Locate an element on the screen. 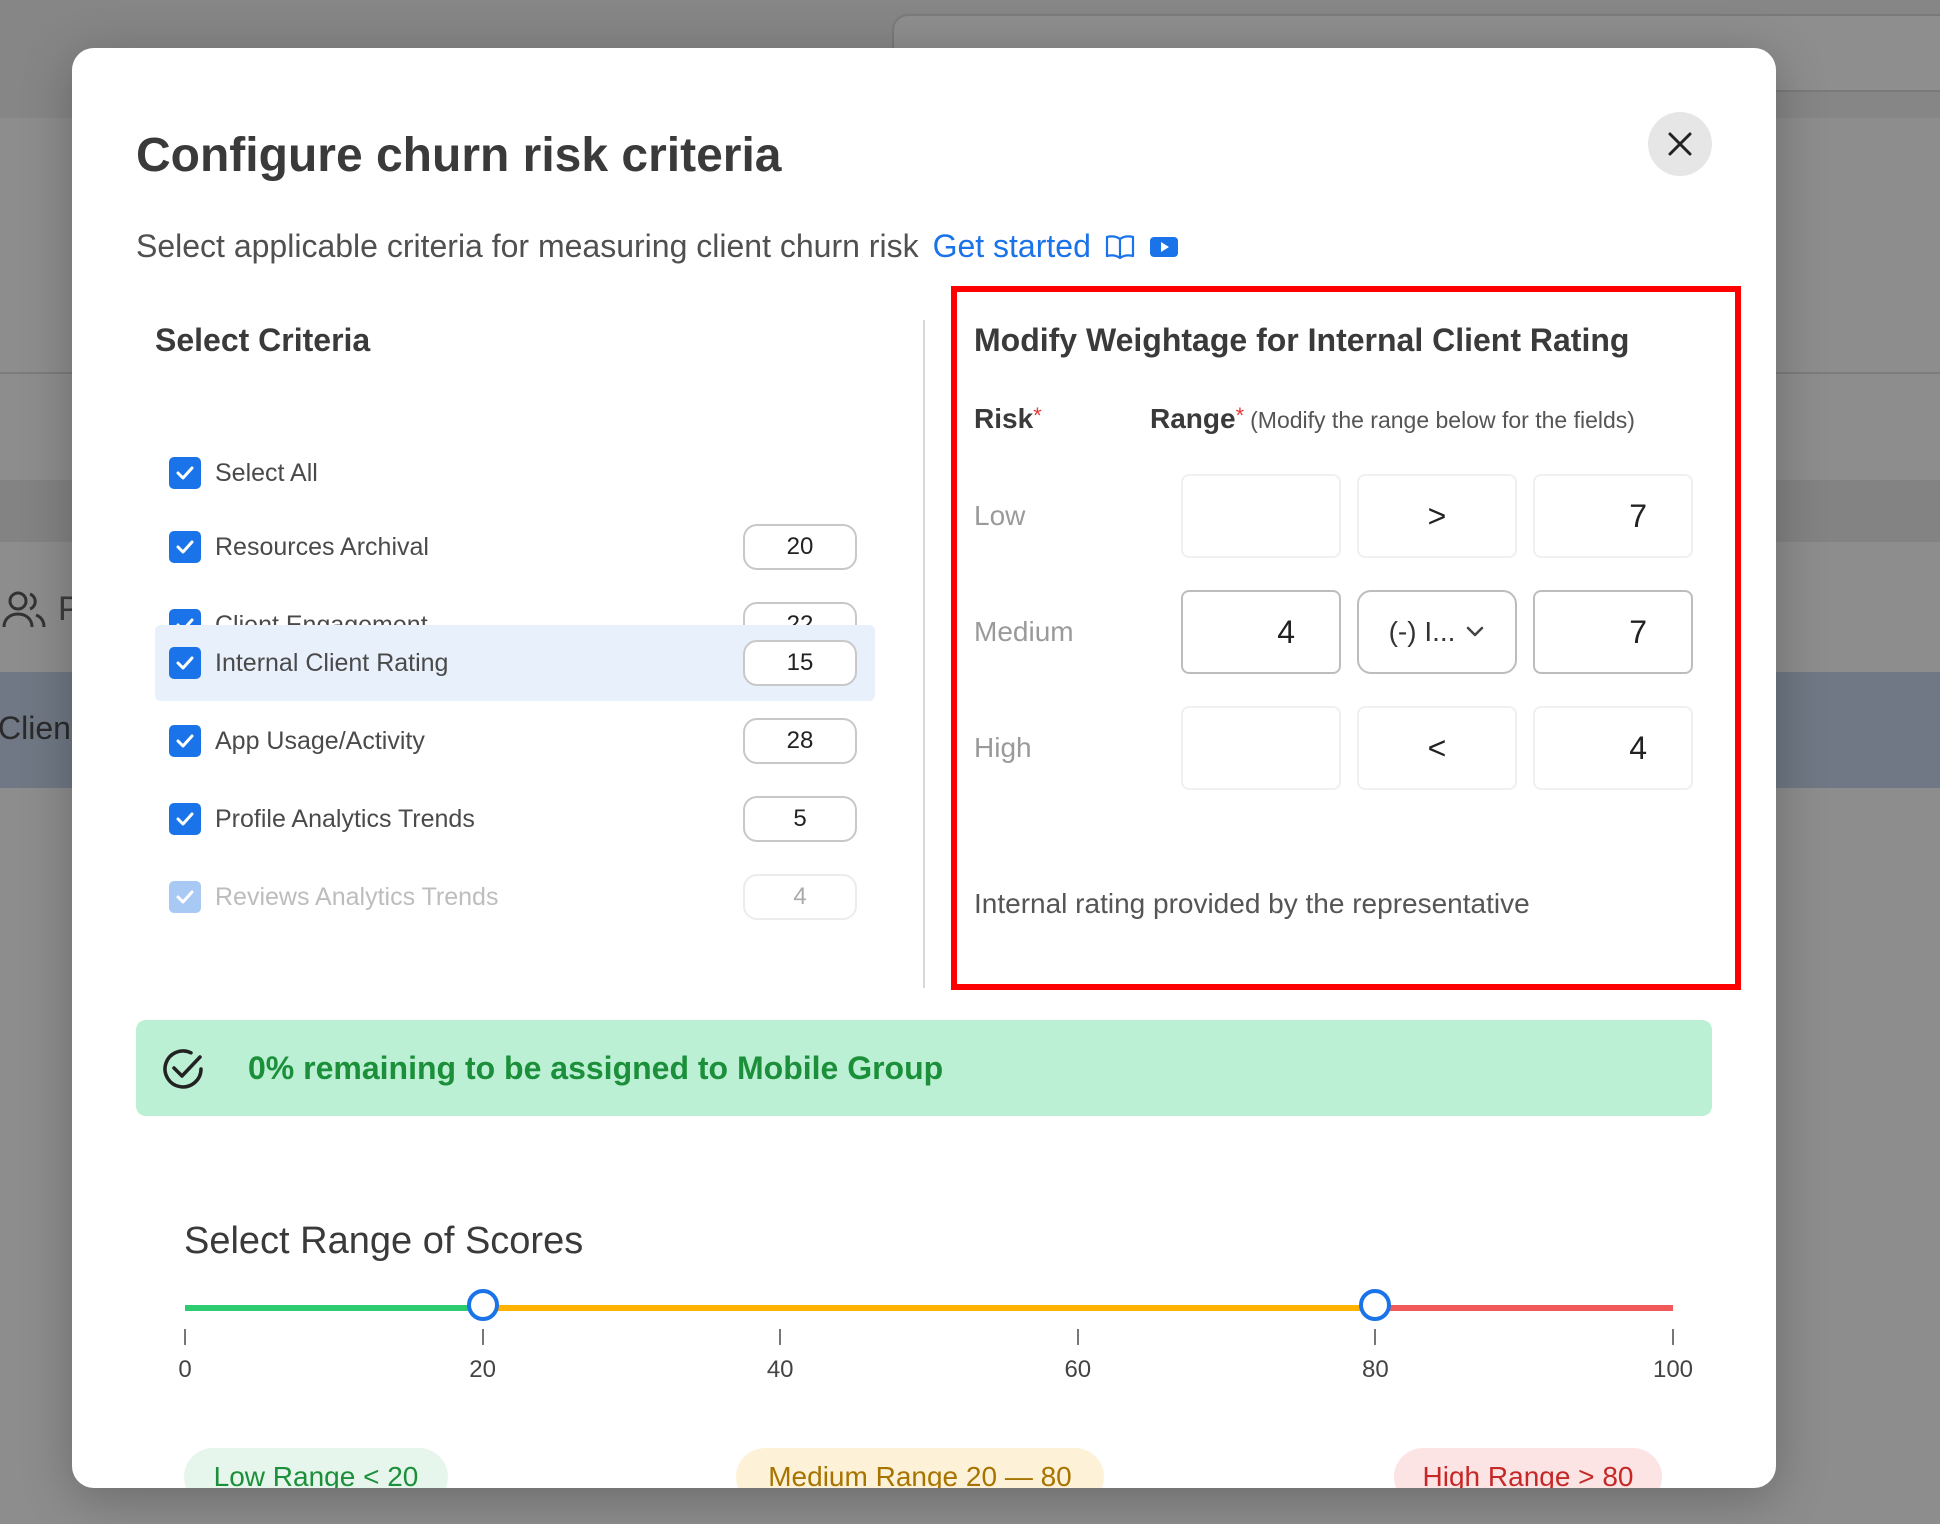 Image resolution: width=1940 pixels, height=1524 pixels. high-range-badge: High Range > 80 is located at coordinates (1528, 1468).